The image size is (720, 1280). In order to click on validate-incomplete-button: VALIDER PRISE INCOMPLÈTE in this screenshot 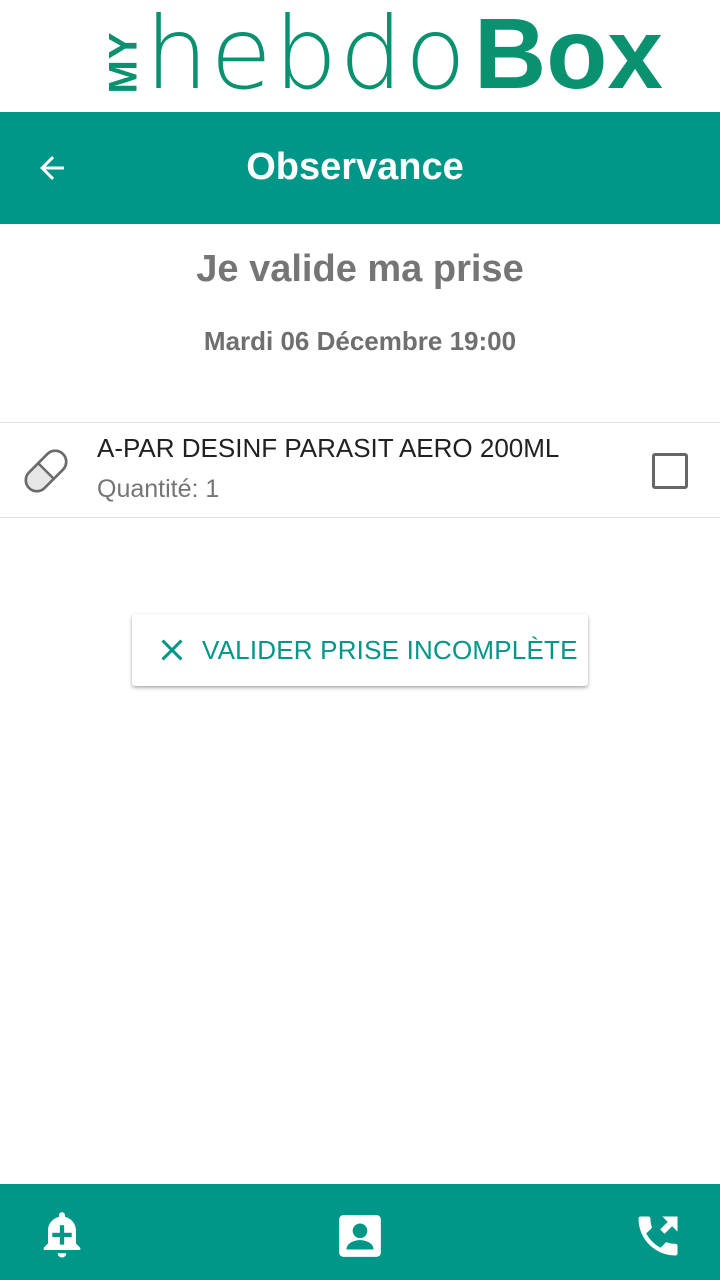, I will do `click(360, 650)`.